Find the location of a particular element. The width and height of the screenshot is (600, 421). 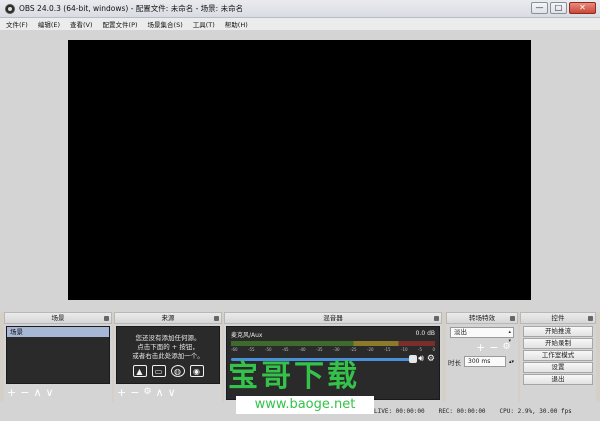

remove-scene-button: − is located at coordinates (24, 392).